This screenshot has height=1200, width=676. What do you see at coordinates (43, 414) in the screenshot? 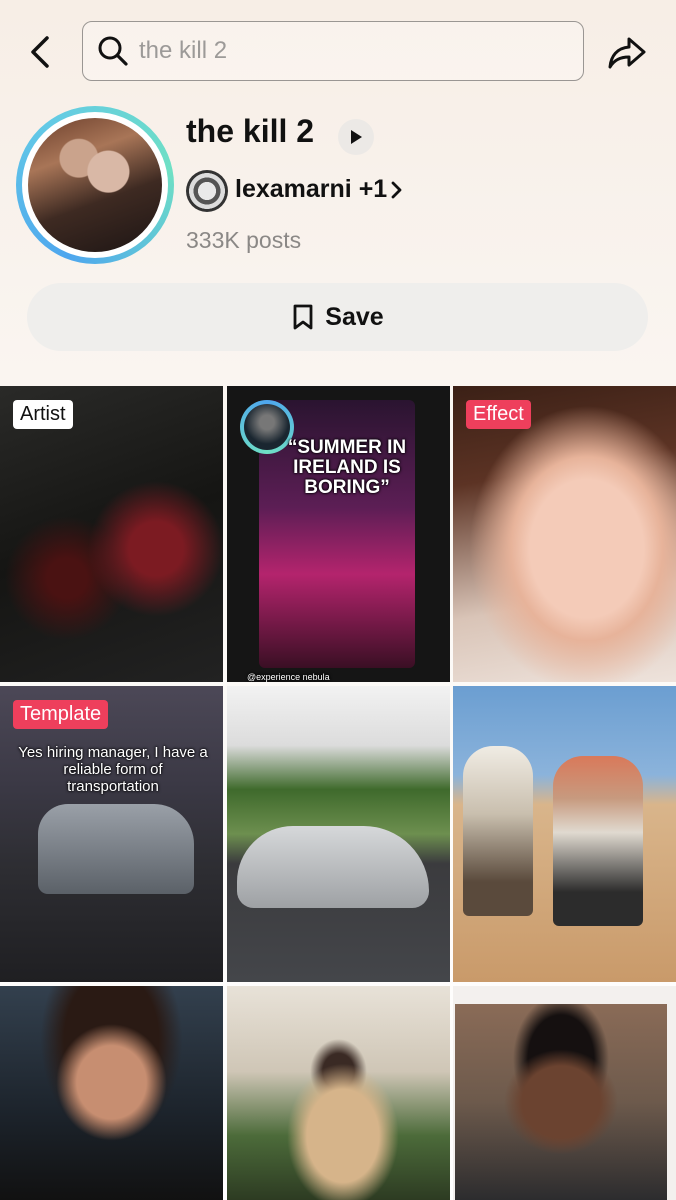
I see `artist-badge: Artist` at bounding box center [43, 414].